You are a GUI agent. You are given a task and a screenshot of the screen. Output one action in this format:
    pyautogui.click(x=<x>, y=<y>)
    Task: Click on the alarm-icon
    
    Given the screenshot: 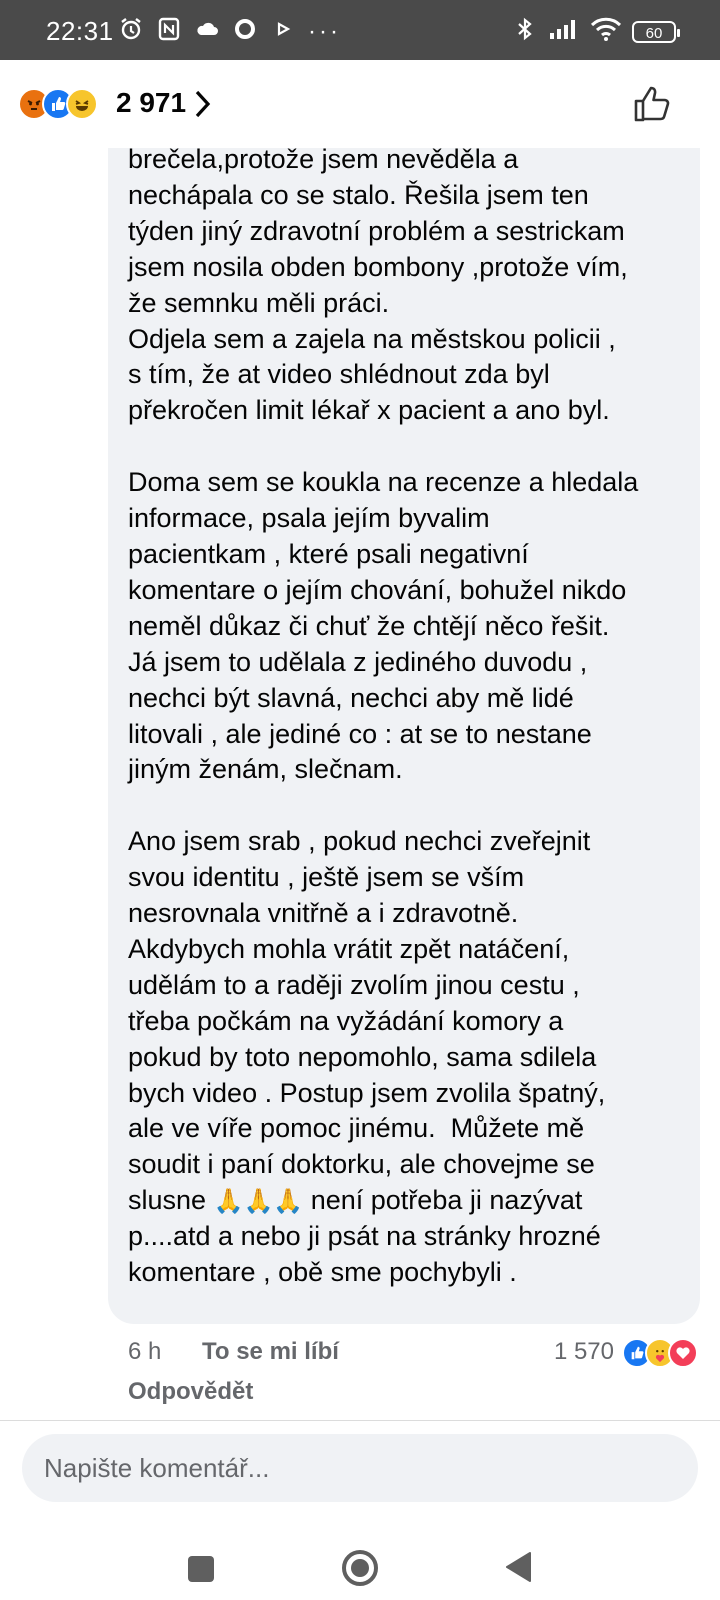 What is the action you would take?
    pyautogui.click(x=131, y=31)
    